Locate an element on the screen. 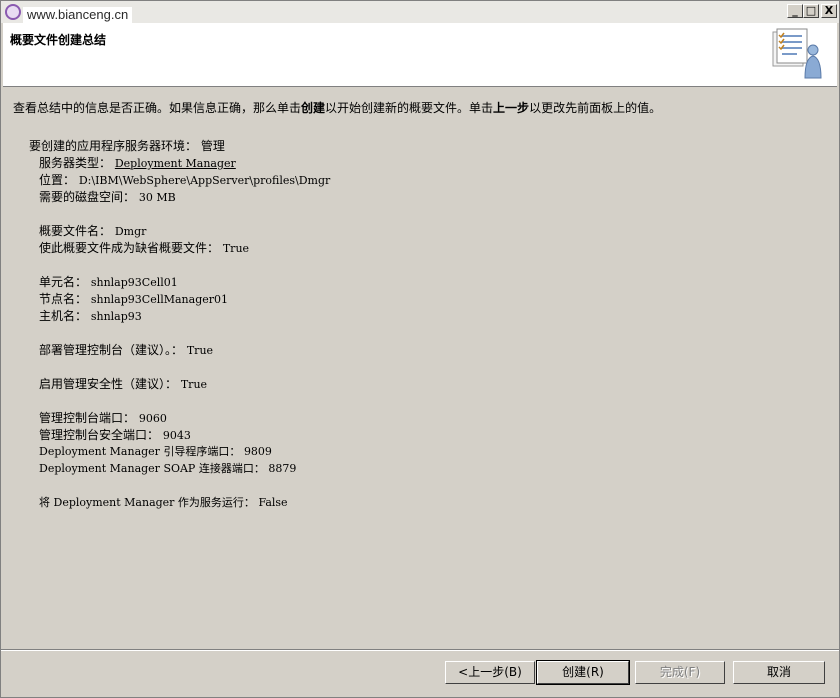 This screenshot has height=698, width=840. close-button: X is located at coordinates (829, 11).